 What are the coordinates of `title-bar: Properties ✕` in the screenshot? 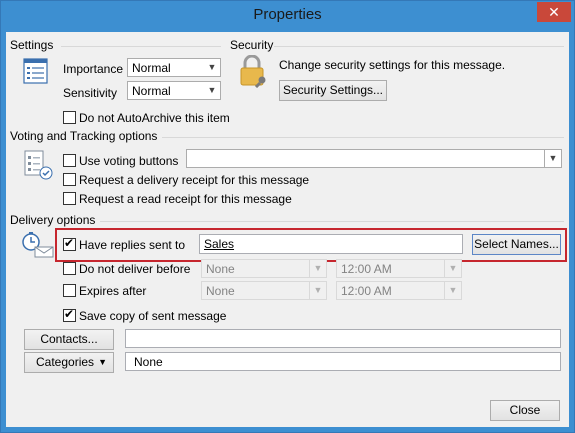 It's located at (287, 16).